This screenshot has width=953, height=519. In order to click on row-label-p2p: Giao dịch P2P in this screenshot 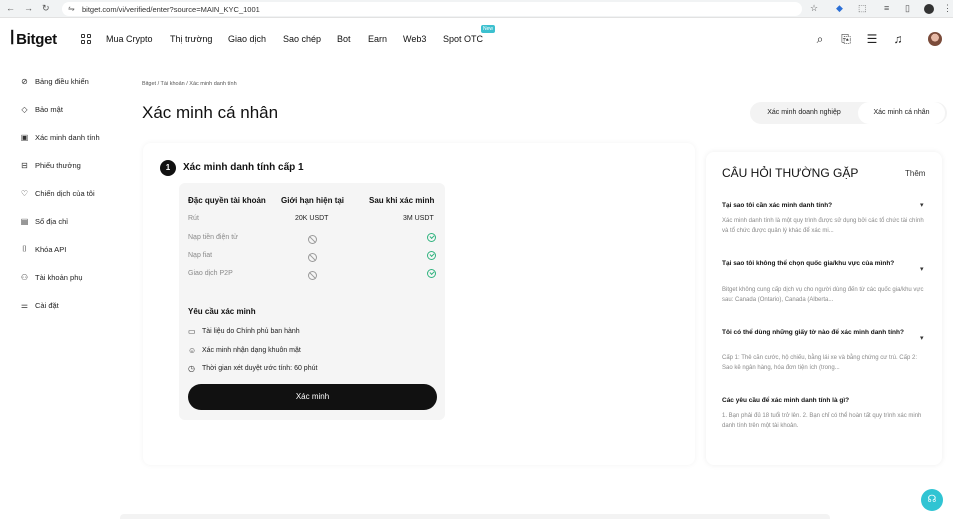, I will do `click(210, 273)`.